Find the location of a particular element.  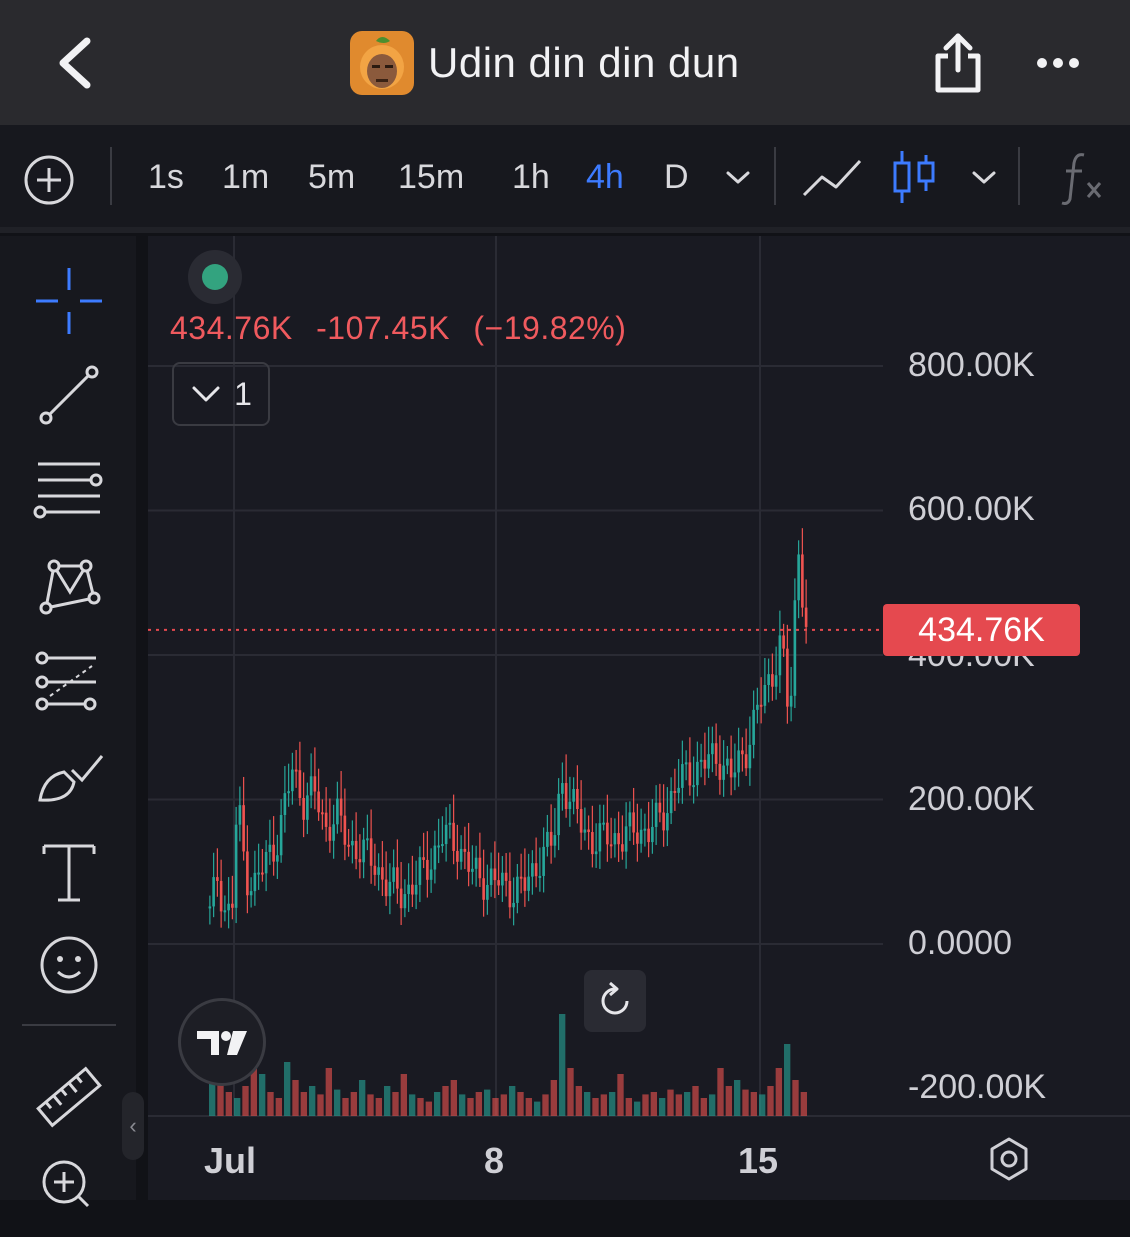

brush-icon is located at coordinates (69, 781).